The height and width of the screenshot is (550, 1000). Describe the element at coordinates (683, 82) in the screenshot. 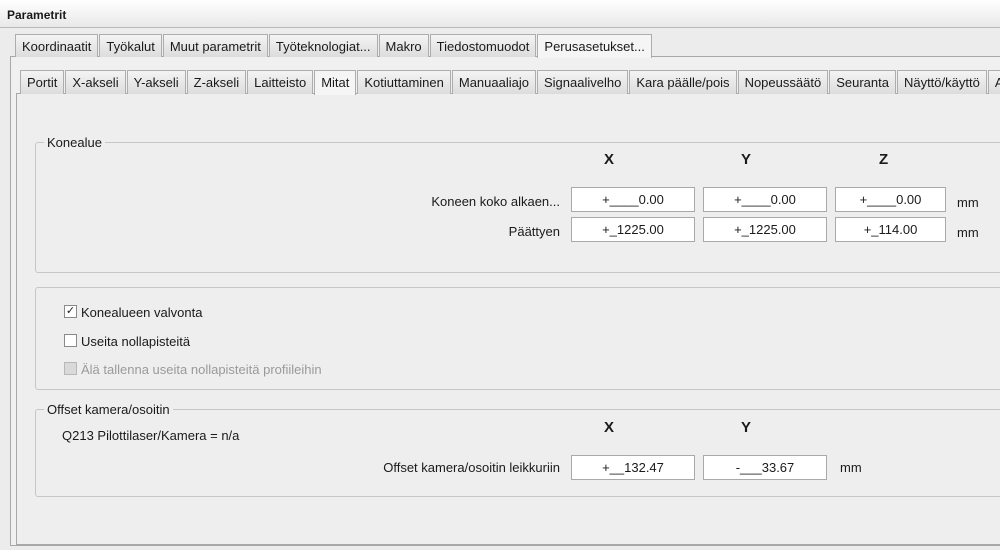

I see `tab-kara-paalle-pois: Kara päälle/pois` at that location.